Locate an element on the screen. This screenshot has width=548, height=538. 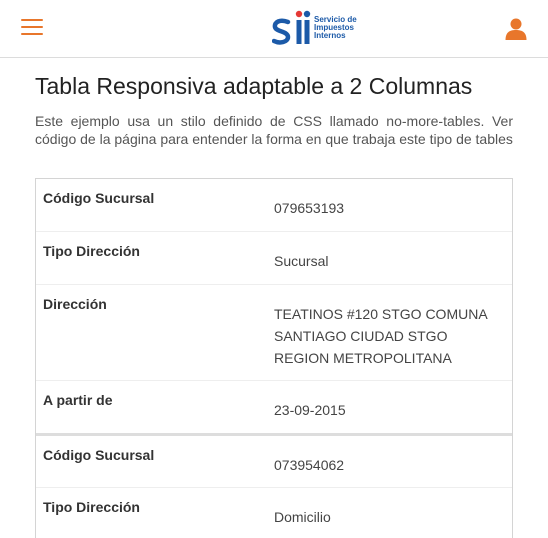
table-row: Tipo Dirección Domicilio is located at coordinates (274, 513).